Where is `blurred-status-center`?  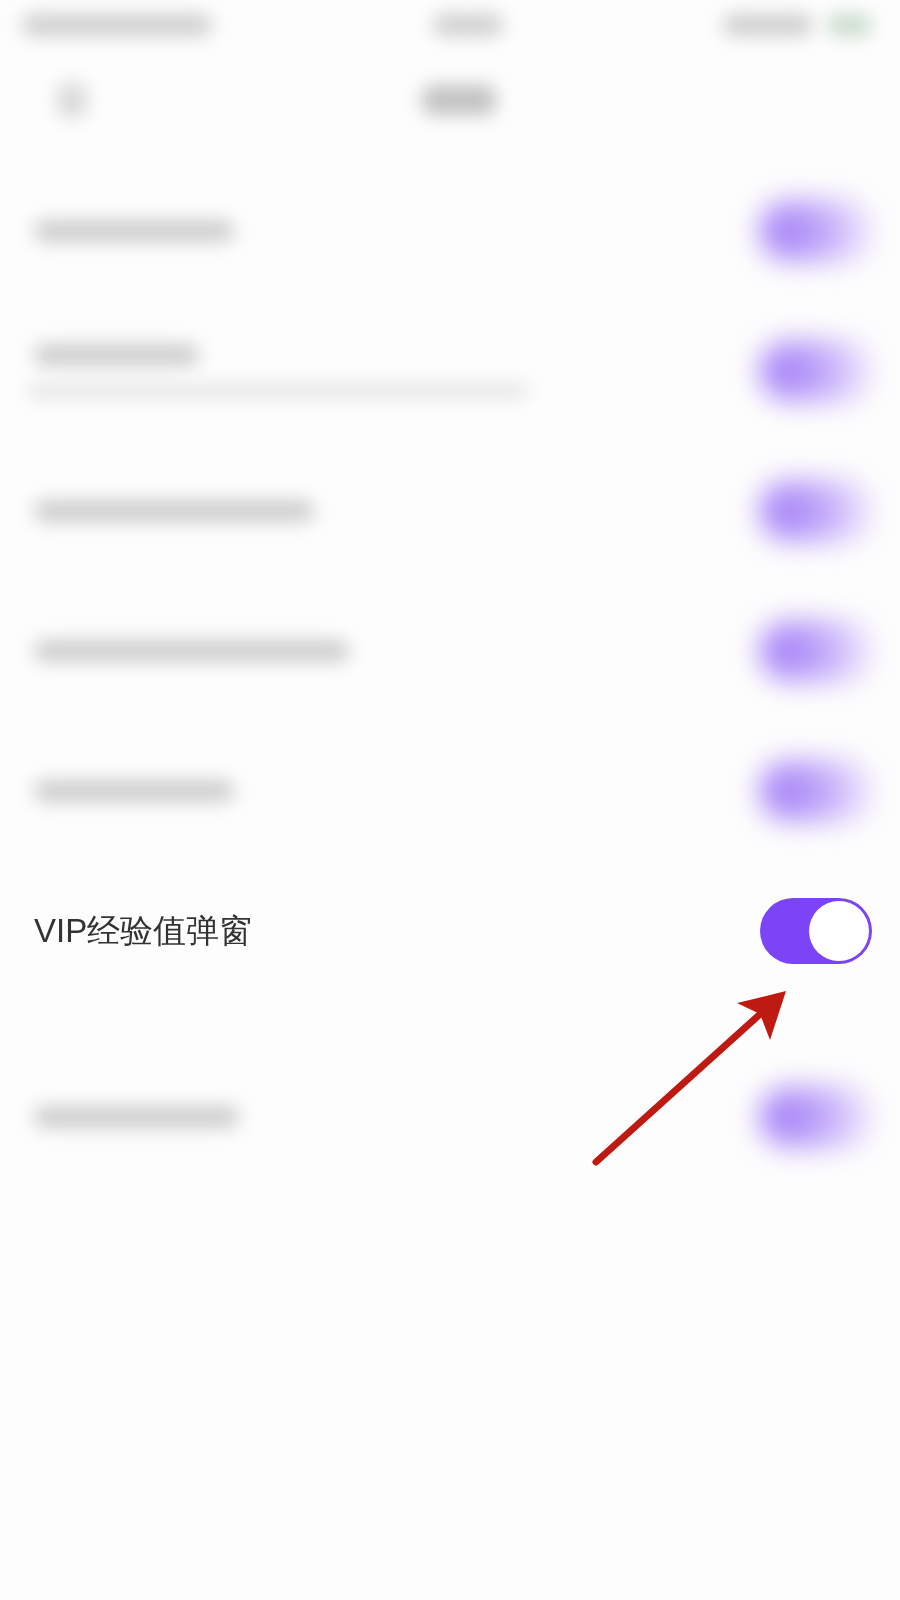
blurred-status-center is located at coordinates (467, 25).